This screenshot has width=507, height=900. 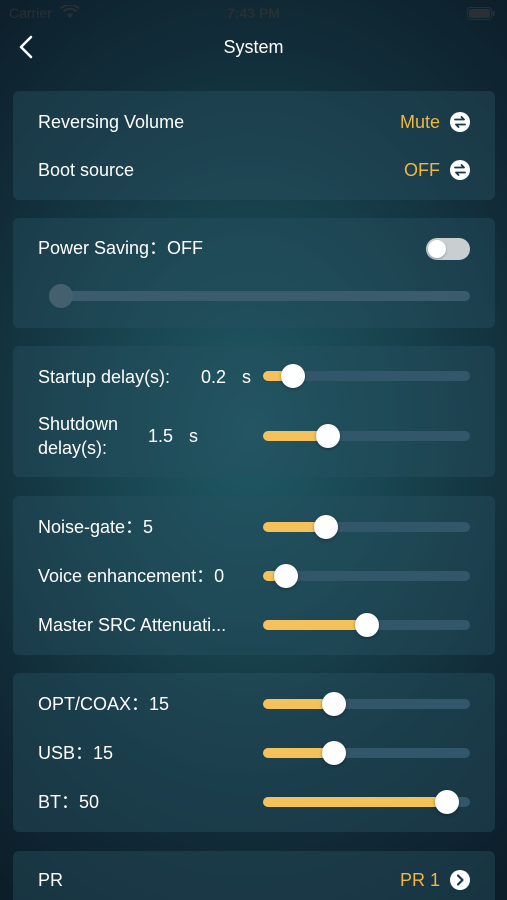 I want to click on voice-enhancement-label: Voice enhancement：0, so click(x=131, y=576).